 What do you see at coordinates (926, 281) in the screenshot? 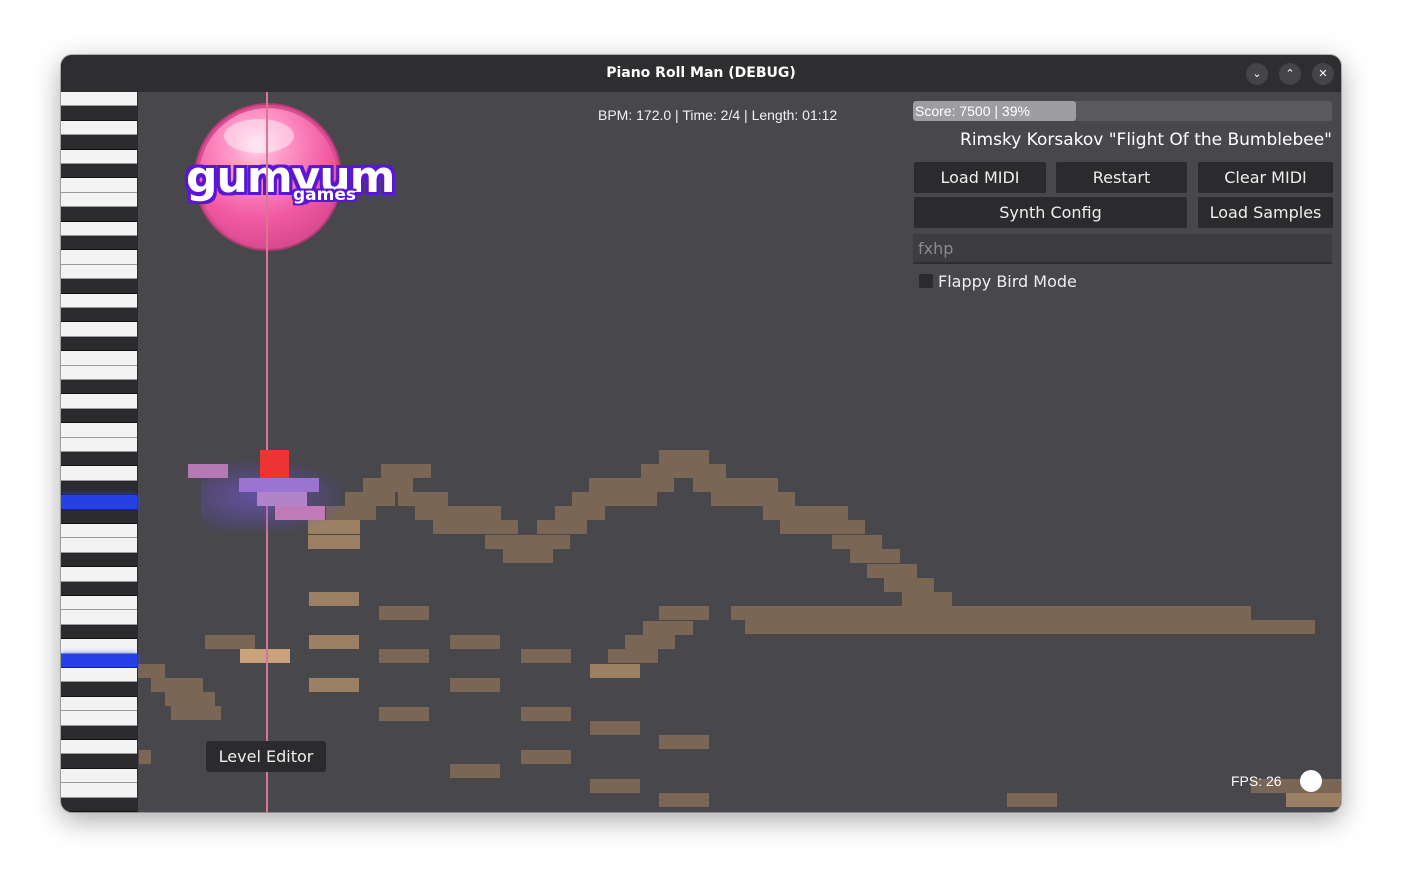
I see `flappy-bird-checkbox` at bounding box center [926, 281].